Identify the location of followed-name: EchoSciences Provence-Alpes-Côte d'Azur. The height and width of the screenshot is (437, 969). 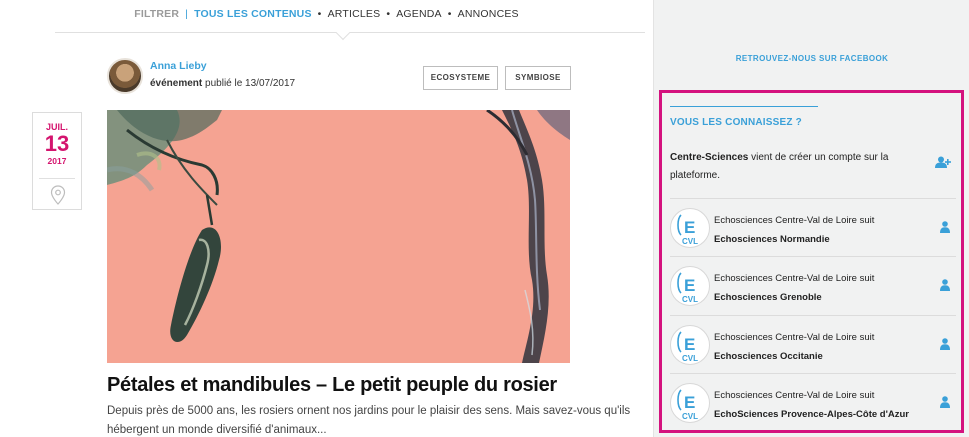
(811, 414).